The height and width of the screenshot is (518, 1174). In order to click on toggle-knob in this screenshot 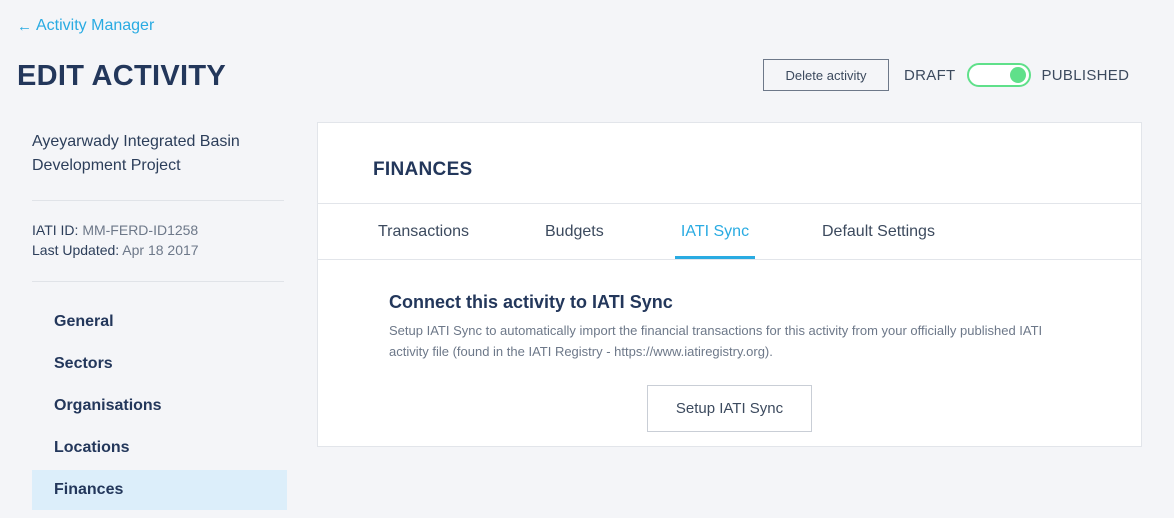, I will do `click(1017, 75)`.